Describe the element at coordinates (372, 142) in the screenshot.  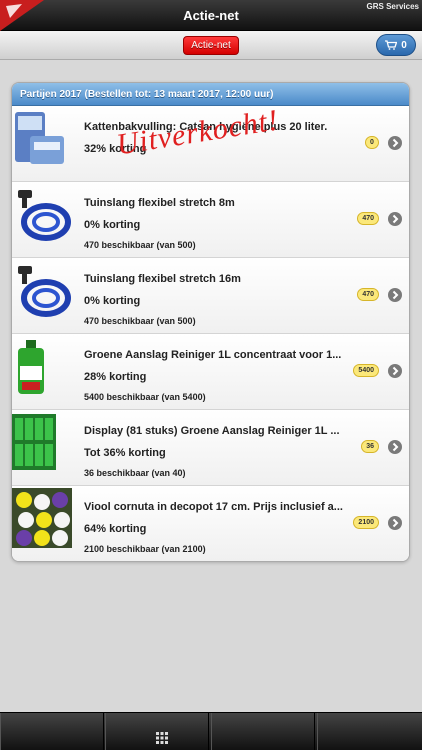
I see `stock-badge: 0` at that location.